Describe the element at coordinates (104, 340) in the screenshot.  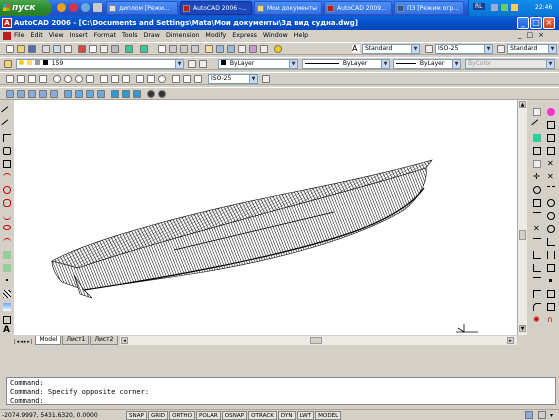
I see `tab-layout2: Лист2` at that location.